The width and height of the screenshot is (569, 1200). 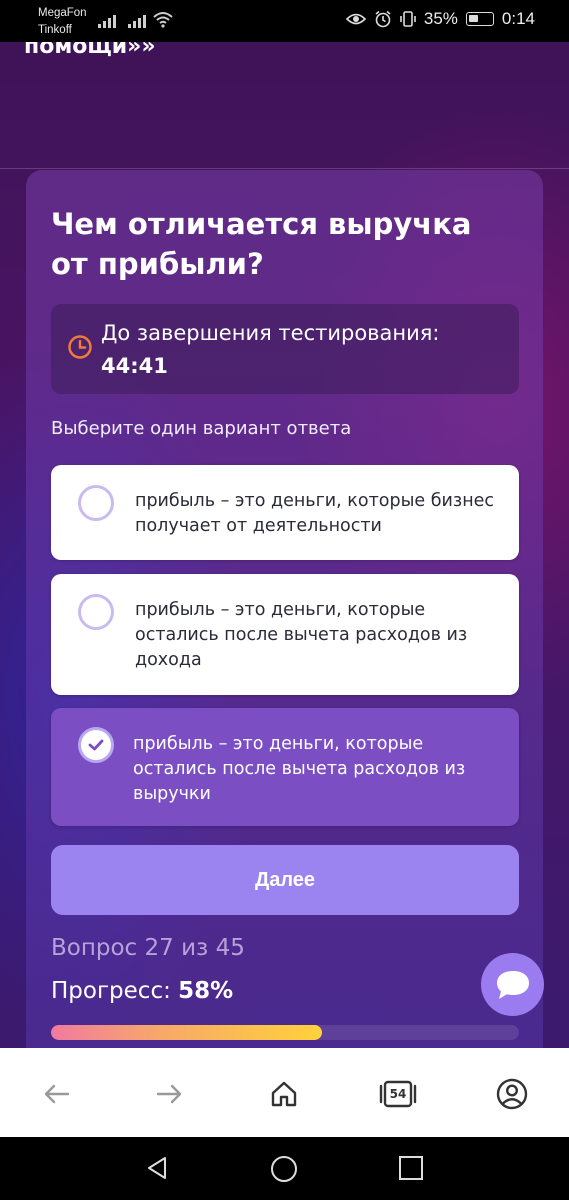 What do you see at coordinates (56, 1094) in the screenshot?
I see `back-arrow-icon` at bounding box center [56, 1094].